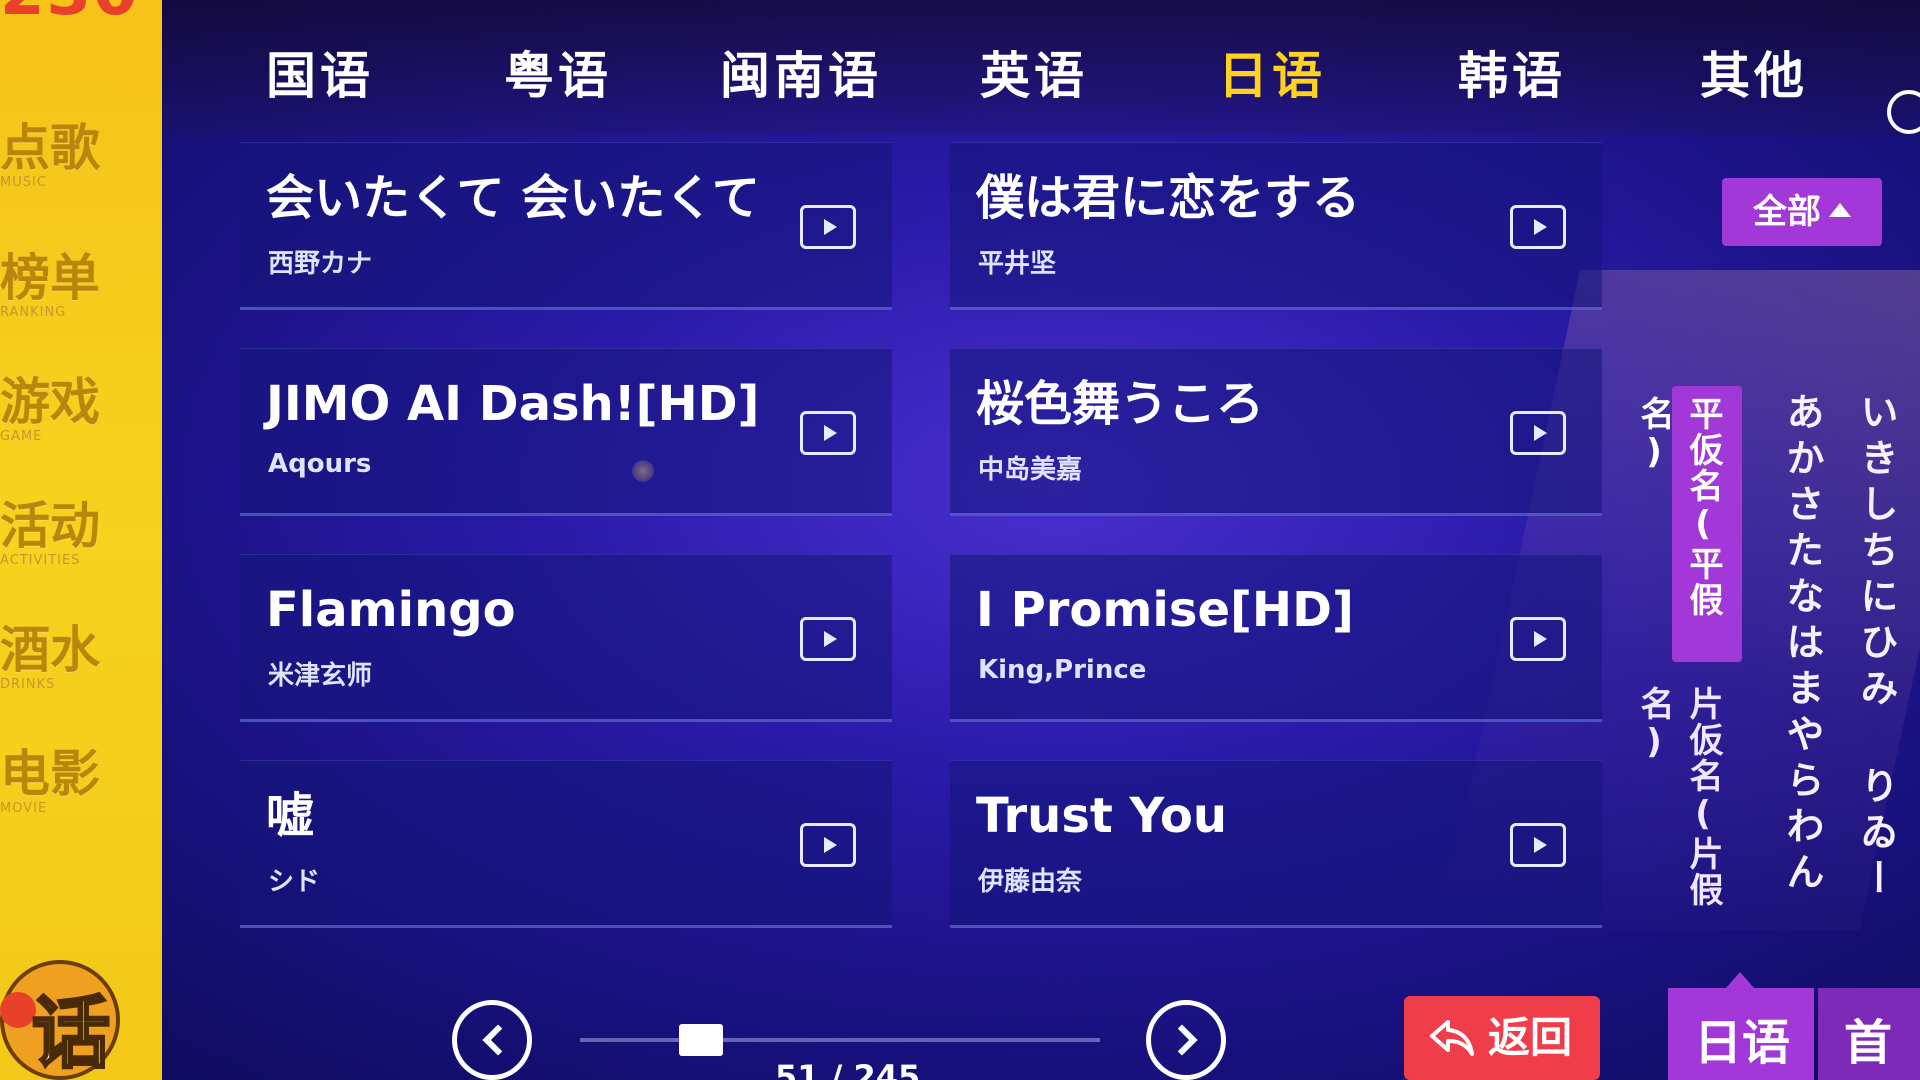 The height and width of the screenshot is (1080, 1920). I want to click on sidebar-item-label: 游戏, so click(50, 402).